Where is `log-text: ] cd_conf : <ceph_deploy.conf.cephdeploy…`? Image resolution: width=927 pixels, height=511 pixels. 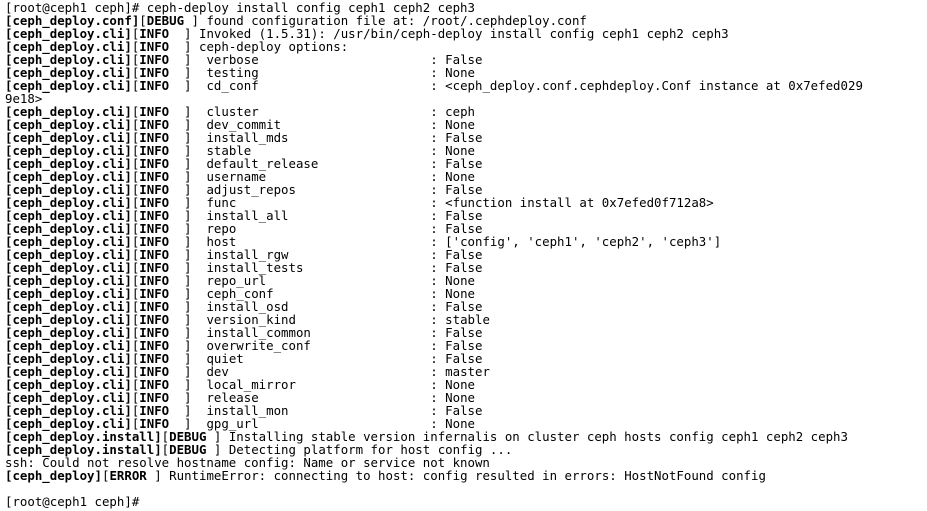
log-text: ] cd_conf : <ceph_deploy.conf.cephdeploy… is located at coordinates (516, 85).